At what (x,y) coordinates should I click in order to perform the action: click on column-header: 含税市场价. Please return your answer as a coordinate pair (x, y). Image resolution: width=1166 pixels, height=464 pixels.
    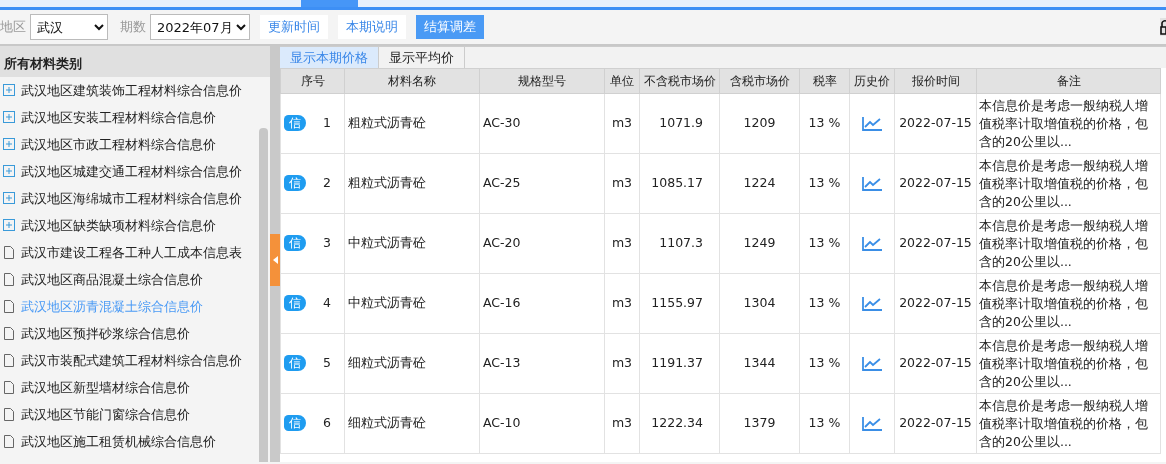
    Looking at the image, I should click on (759, 81).